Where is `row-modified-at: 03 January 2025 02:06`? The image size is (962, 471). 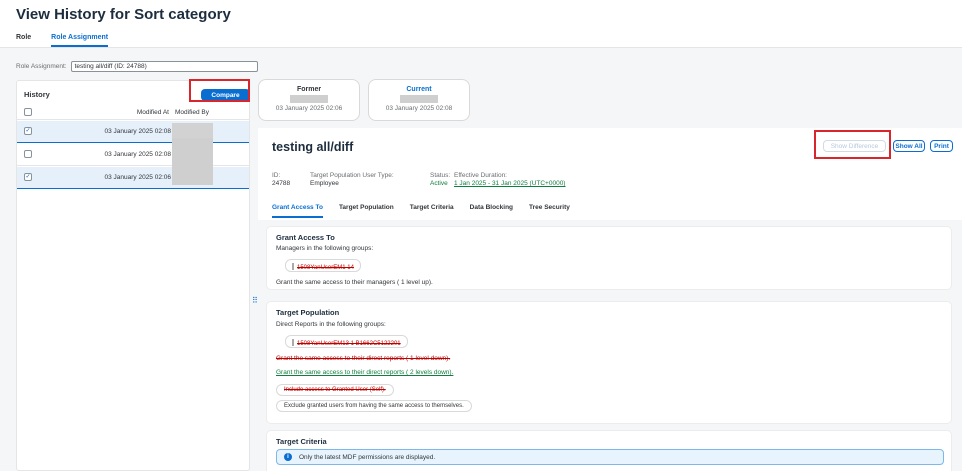 row-modified-at: 03 January 2025 02:06 is located at coordinates (138, 177).